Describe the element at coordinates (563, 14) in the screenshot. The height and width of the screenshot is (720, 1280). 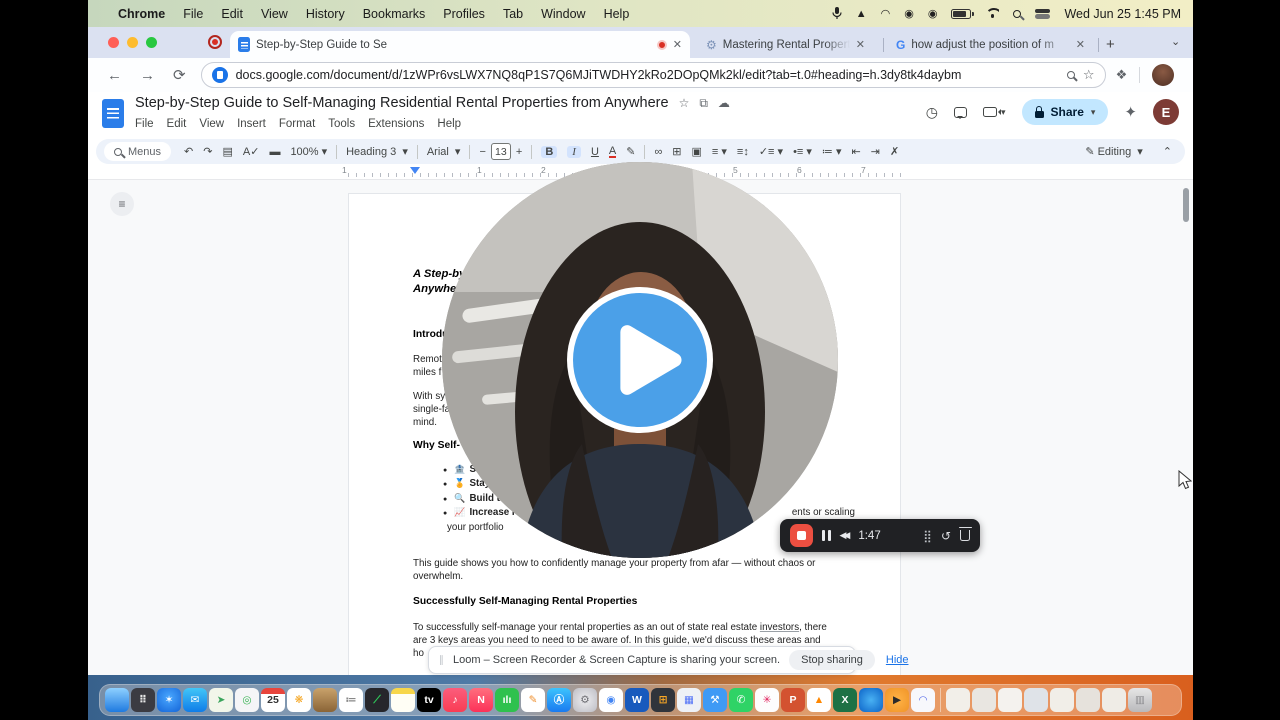
I see `menubar-item: Window` at that location.